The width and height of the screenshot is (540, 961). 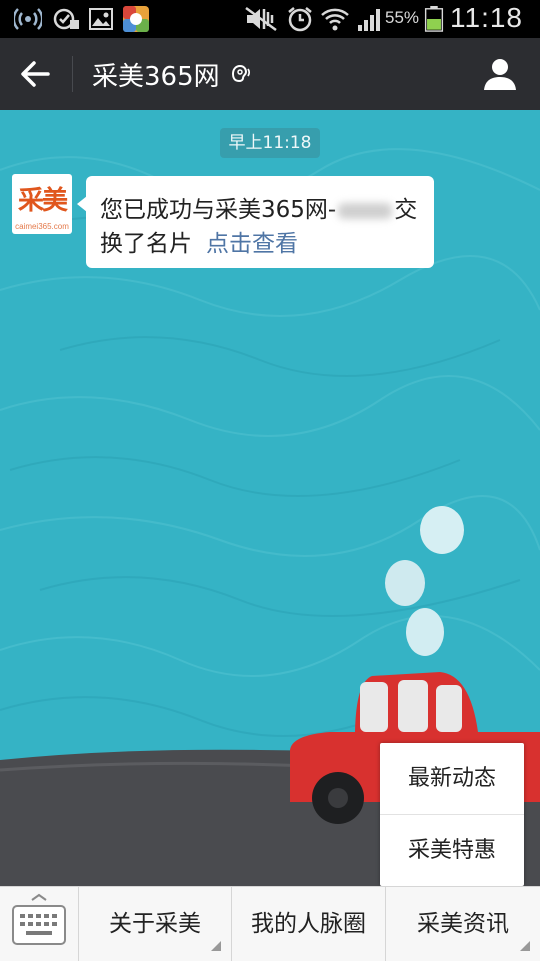 I want to click on header-title-group: 采美365网, so click(x=172, y=74).